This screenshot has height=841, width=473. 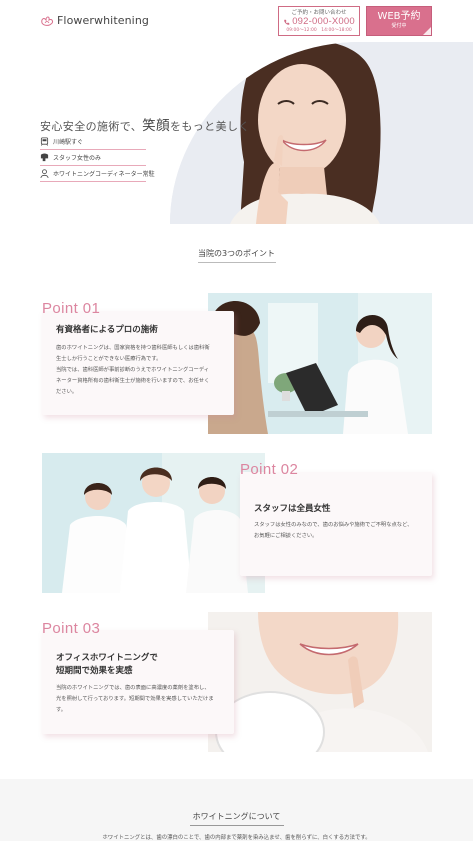 What do you see at coordinates (133, 348) in the screenshot?
I see `body-line: 歯のホワイトニングは、国家資格を持つ歯科医師もしくは歯科衛` at bounding box center [133, 348].